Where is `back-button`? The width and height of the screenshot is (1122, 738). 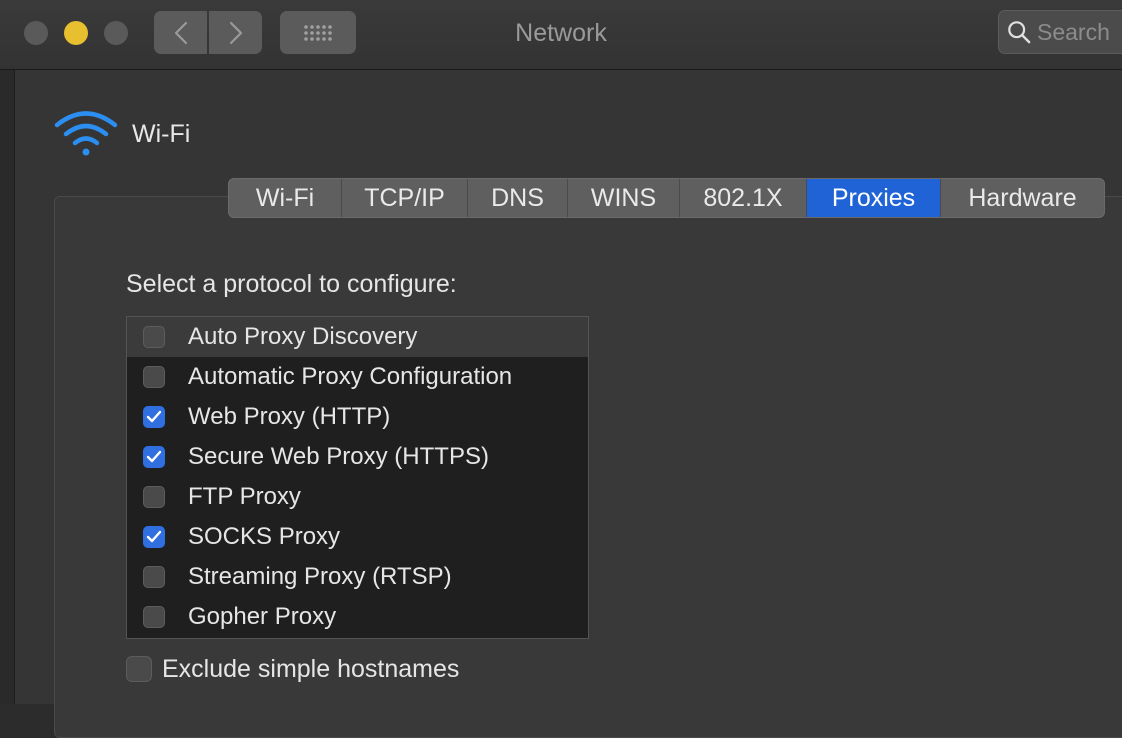
back-button is located at coordinates (180, 32).